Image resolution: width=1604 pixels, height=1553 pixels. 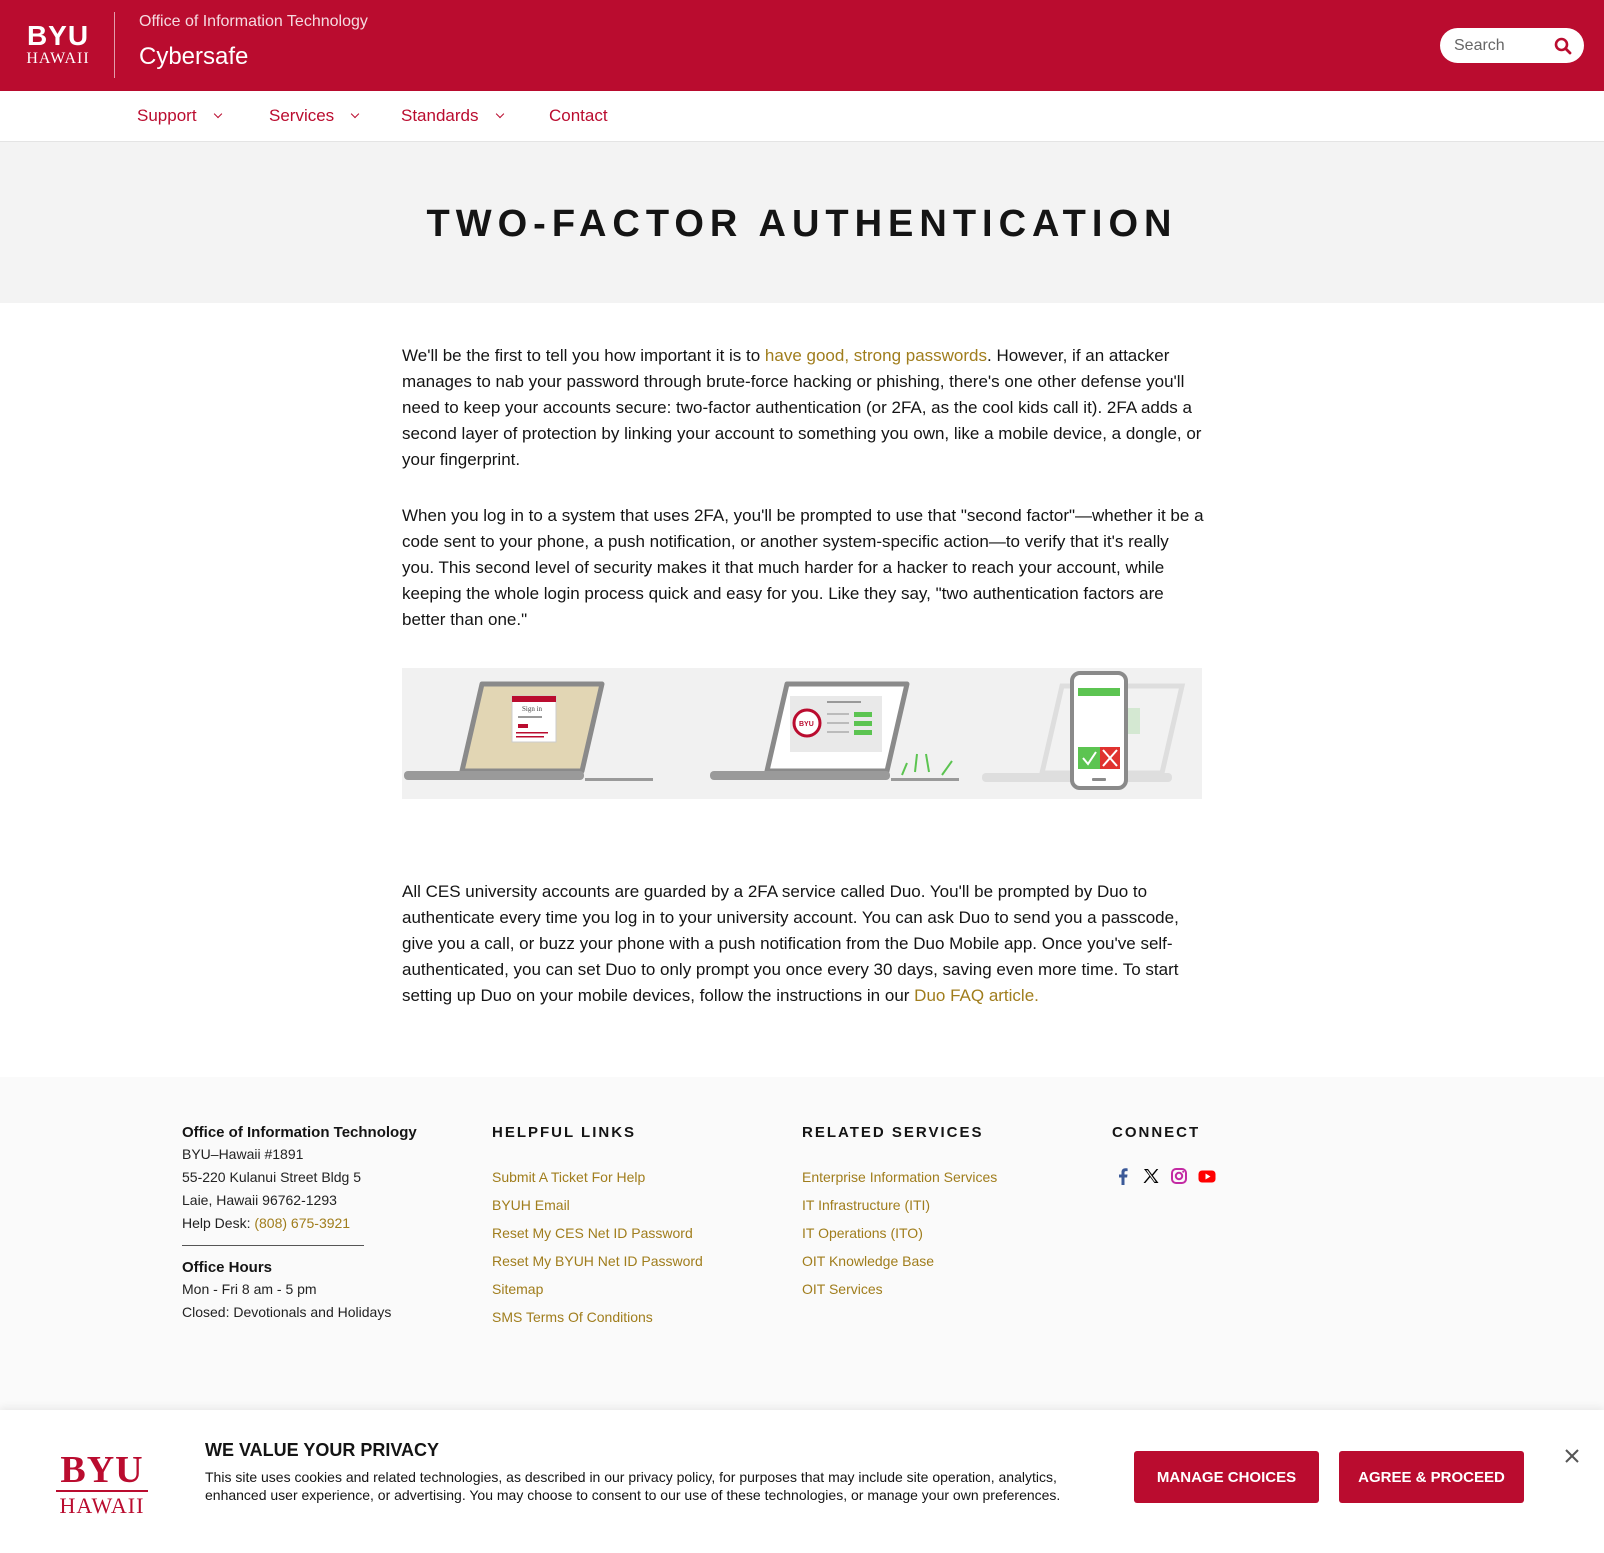 I want to click on site-title: Cybersafe, so click(x=193, y=57).